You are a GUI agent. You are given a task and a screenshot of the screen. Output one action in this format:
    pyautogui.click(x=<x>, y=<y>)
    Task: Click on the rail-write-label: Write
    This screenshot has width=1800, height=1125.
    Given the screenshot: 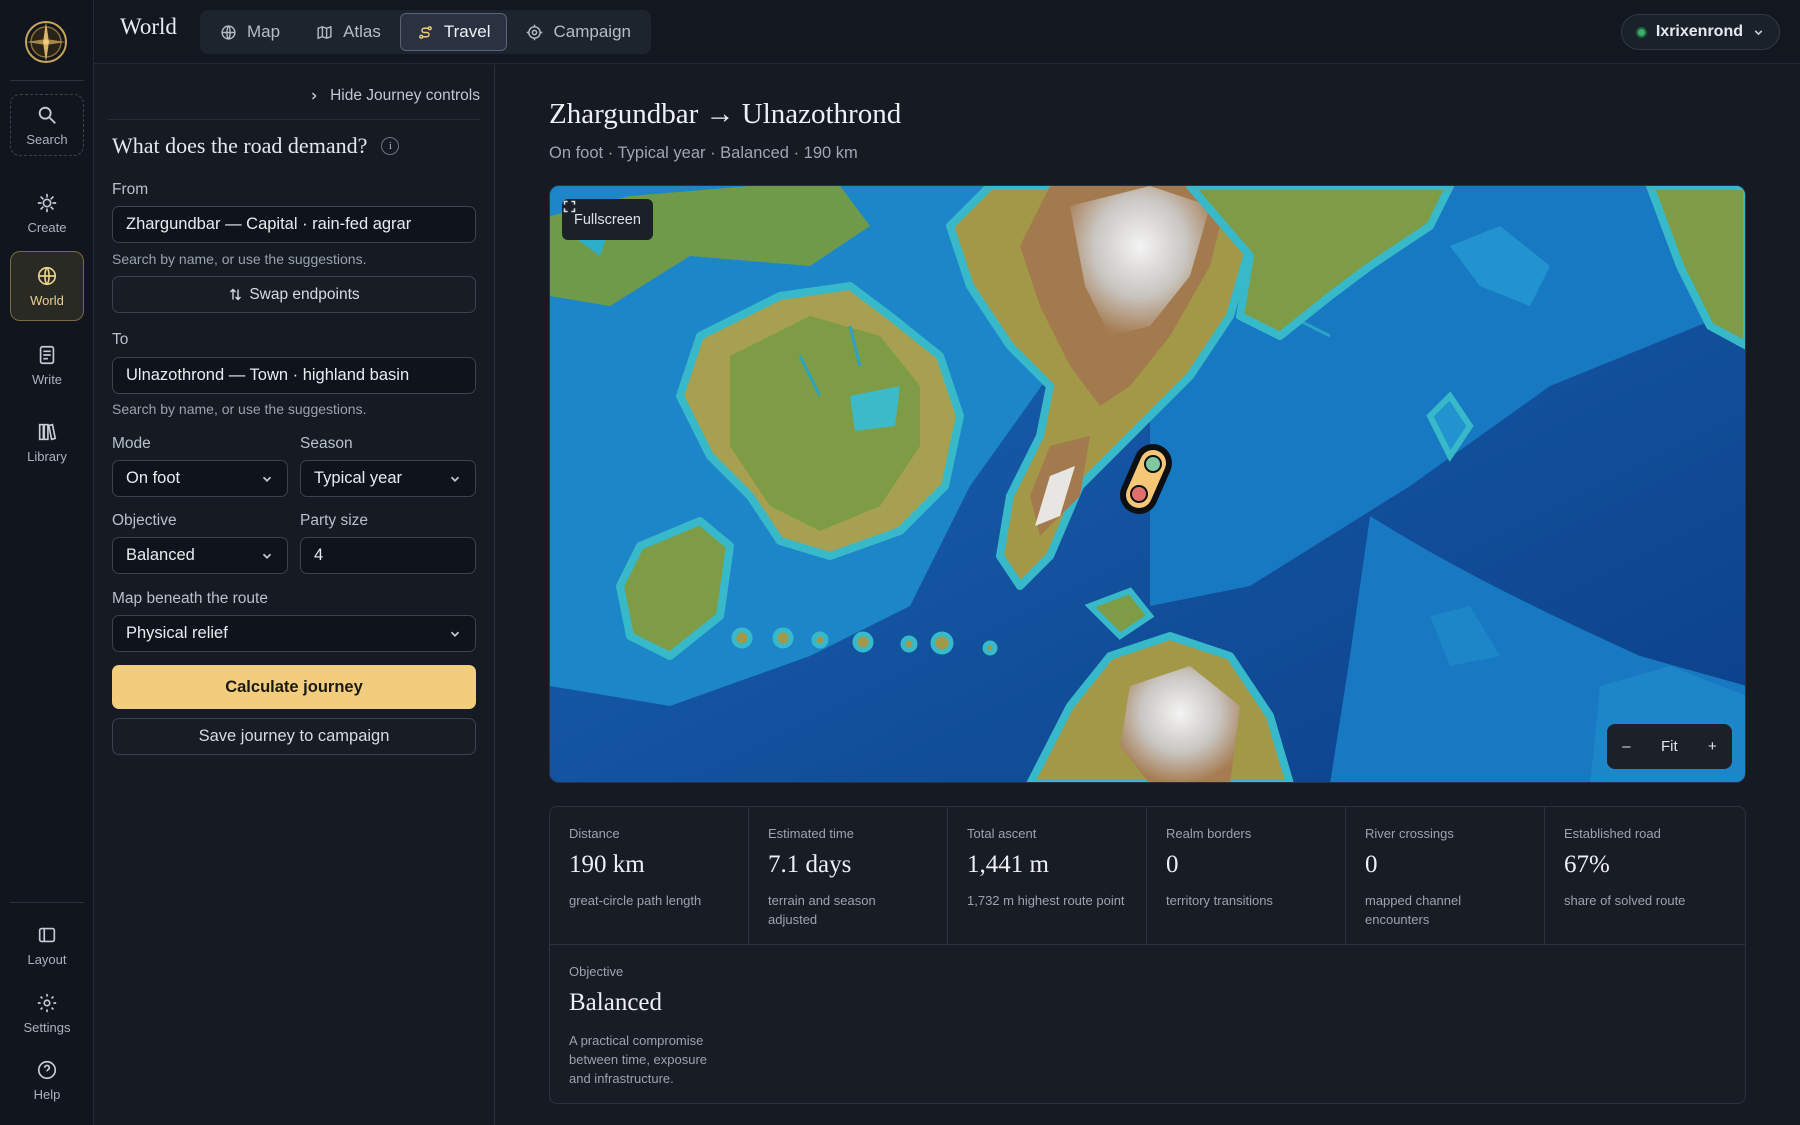 What is the action you would take?
    pyautogui.click(x=47, y=379)
    